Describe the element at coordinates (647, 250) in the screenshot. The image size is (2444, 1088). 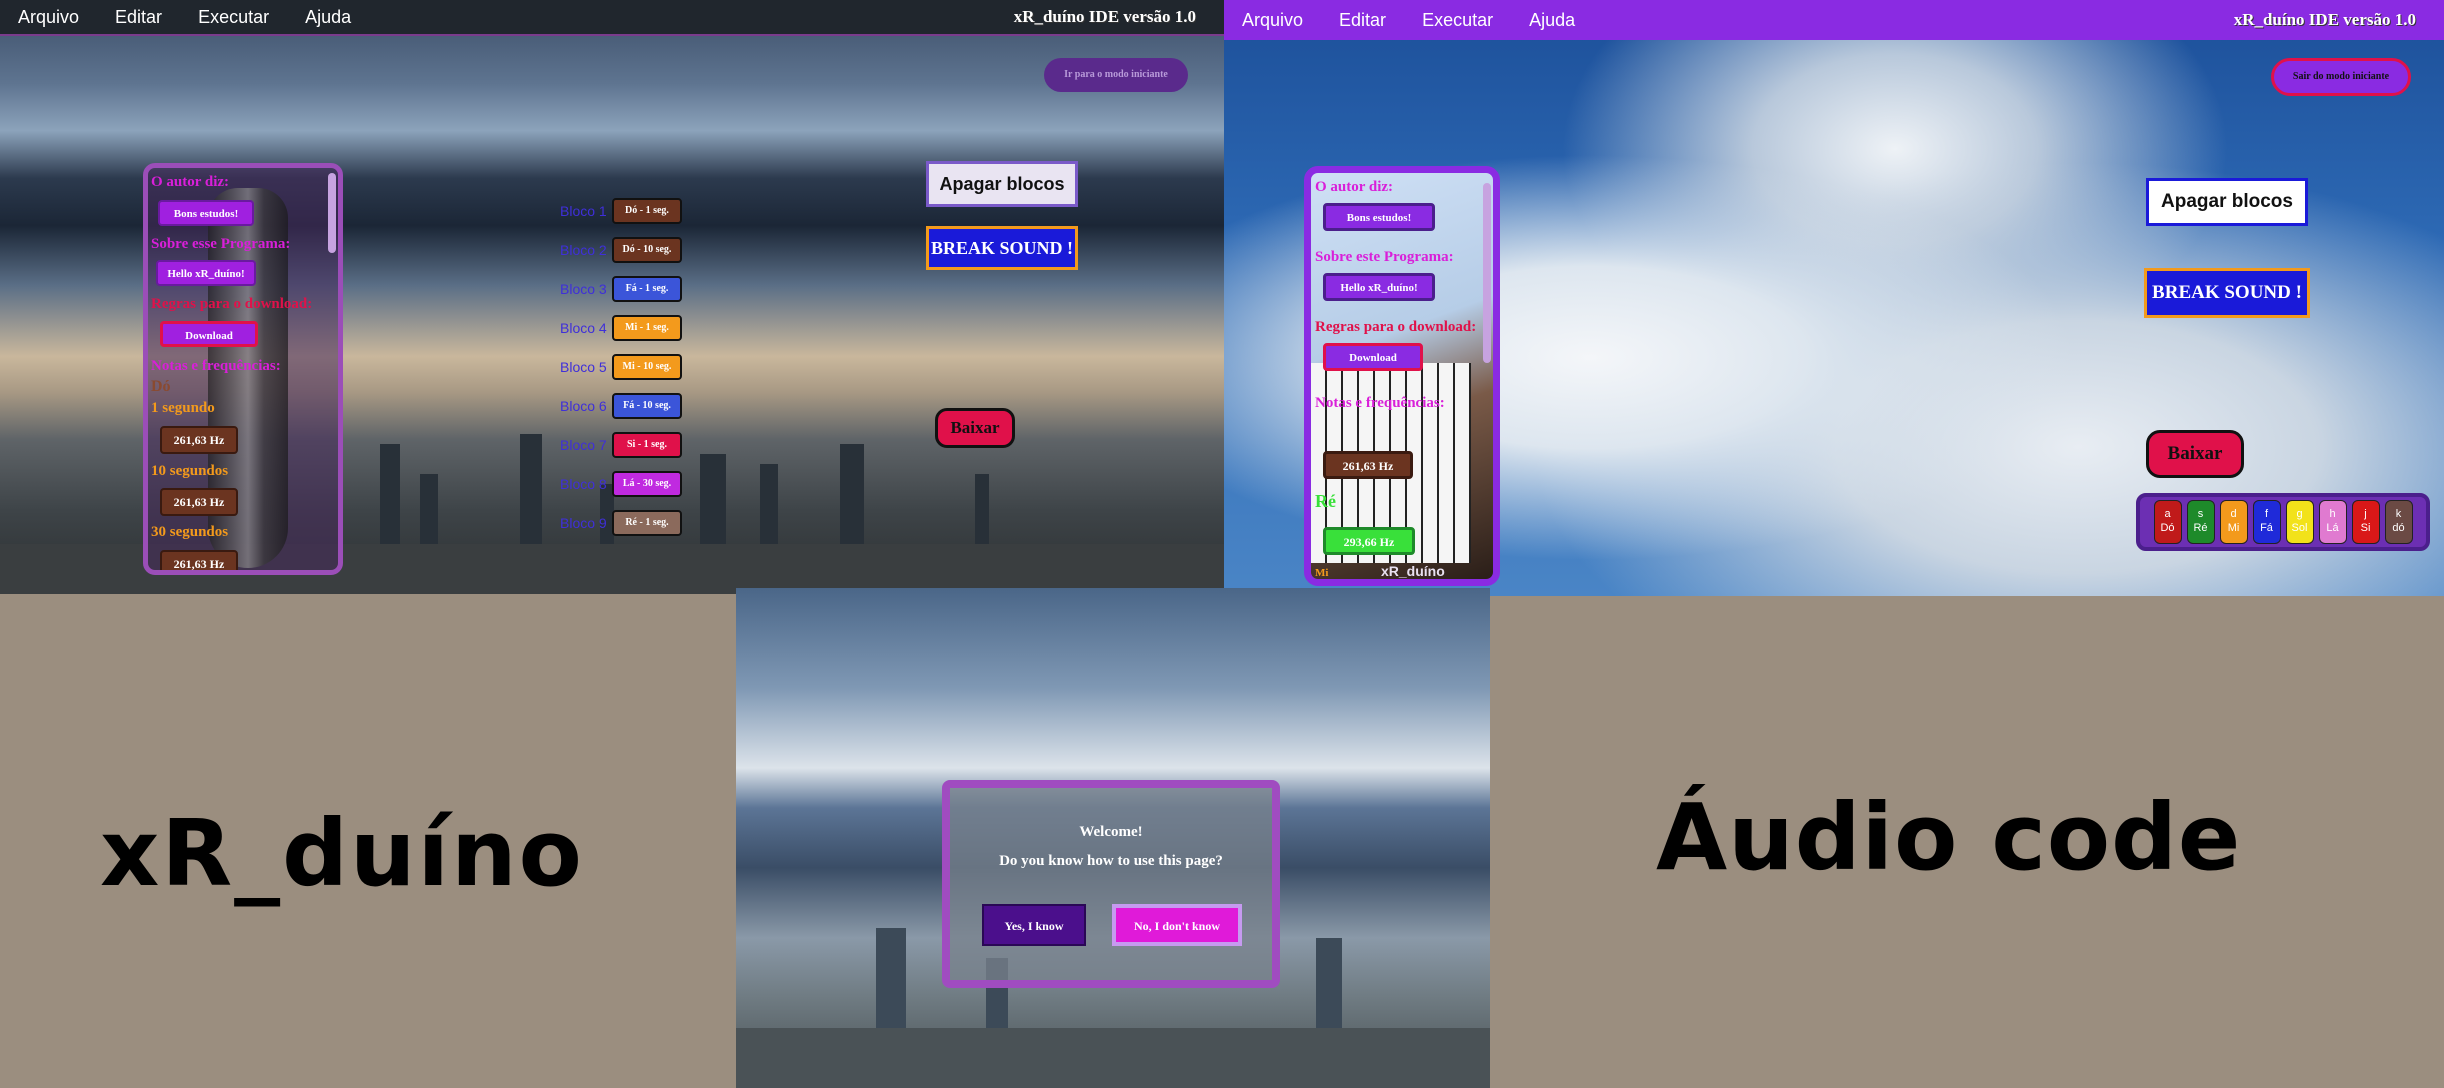
I see `block-button: Dó - 10 seg.` at that location.